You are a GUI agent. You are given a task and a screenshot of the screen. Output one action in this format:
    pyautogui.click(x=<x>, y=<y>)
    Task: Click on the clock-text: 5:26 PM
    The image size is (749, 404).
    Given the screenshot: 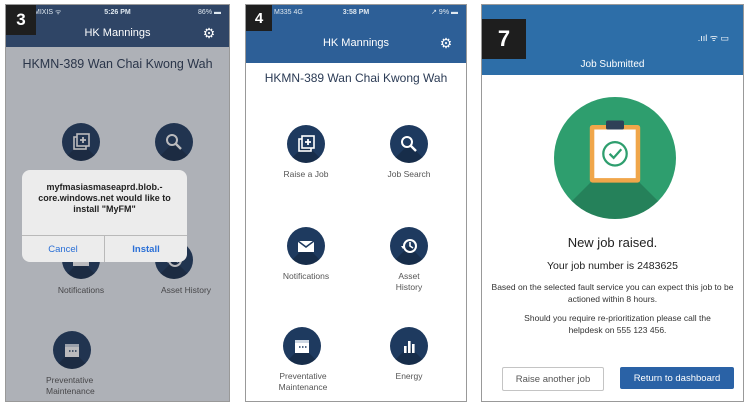 What is the action you would take?
    pyautogui.click(x=117, y=12)
    